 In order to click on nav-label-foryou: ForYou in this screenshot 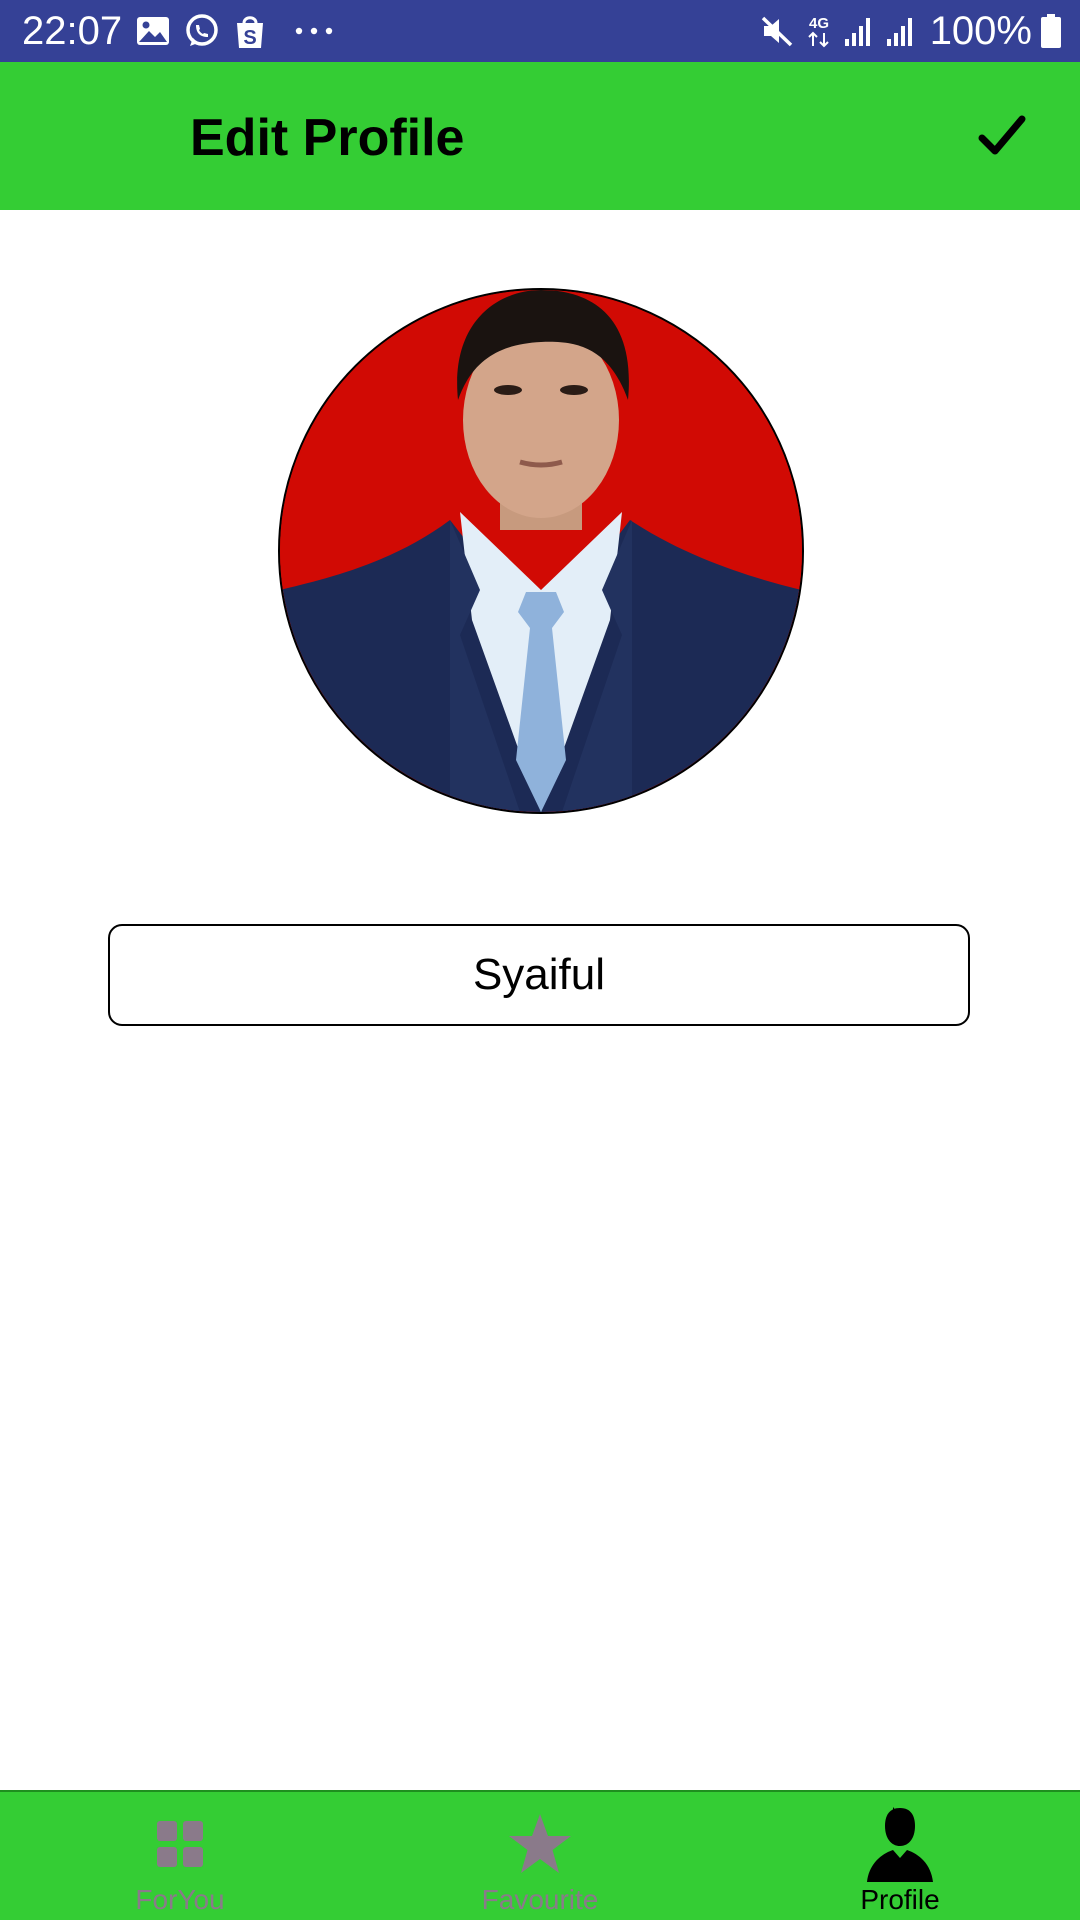, I will do `click(180, 1899)`.